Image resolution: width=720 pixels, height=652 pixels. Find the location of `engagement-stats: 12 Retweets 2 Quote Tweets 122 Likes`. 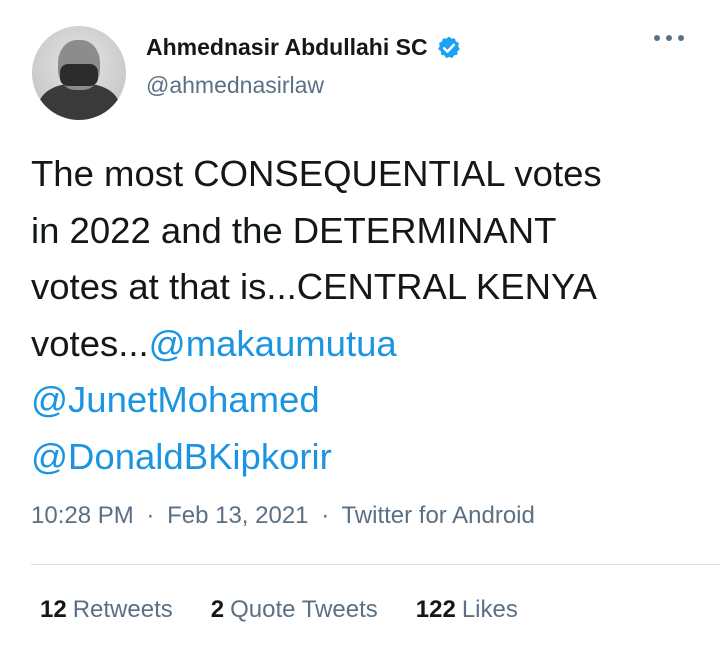

engagement-stats: 12 Retweets 2 Quote Tweets 122 Likes is located at coordinates (279, 610).